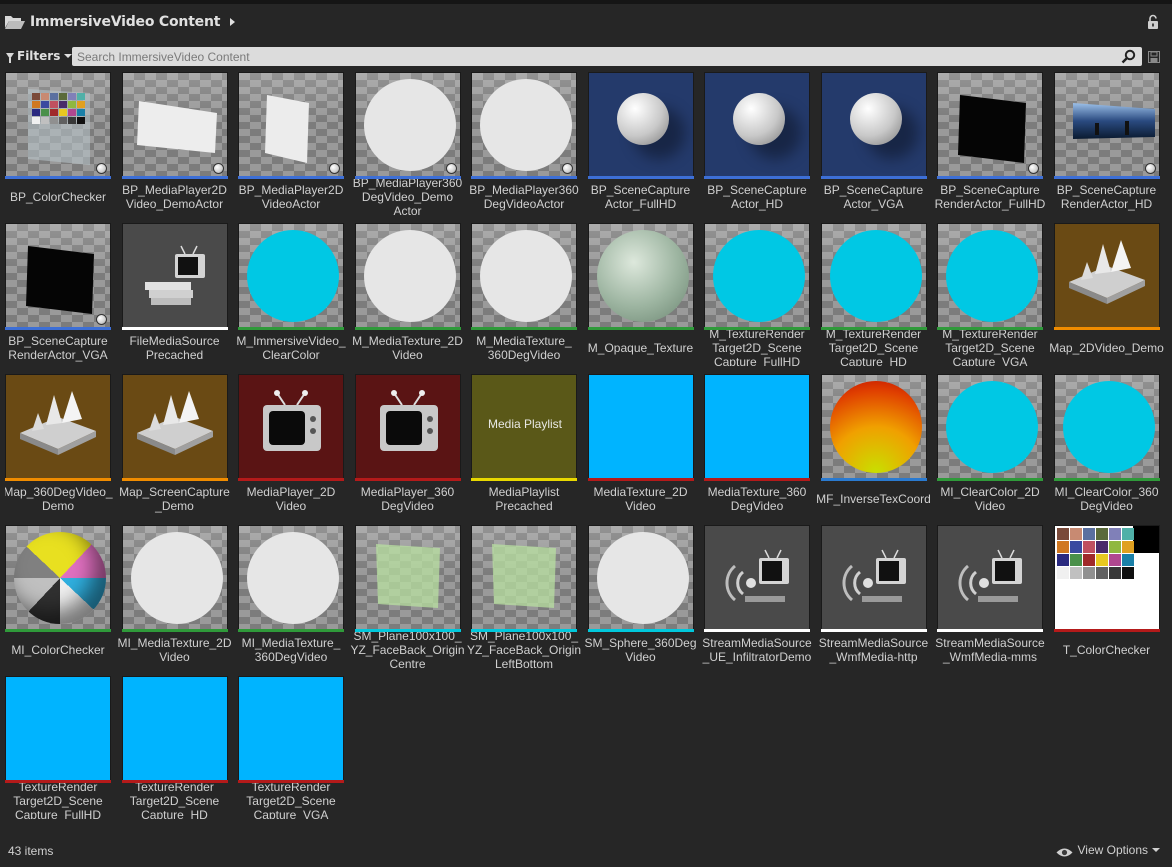  Describe the element at coordinates (174, 447) in the screenshot. I see `asset-tile: Map_ScreenCapture _Demo` at that location.